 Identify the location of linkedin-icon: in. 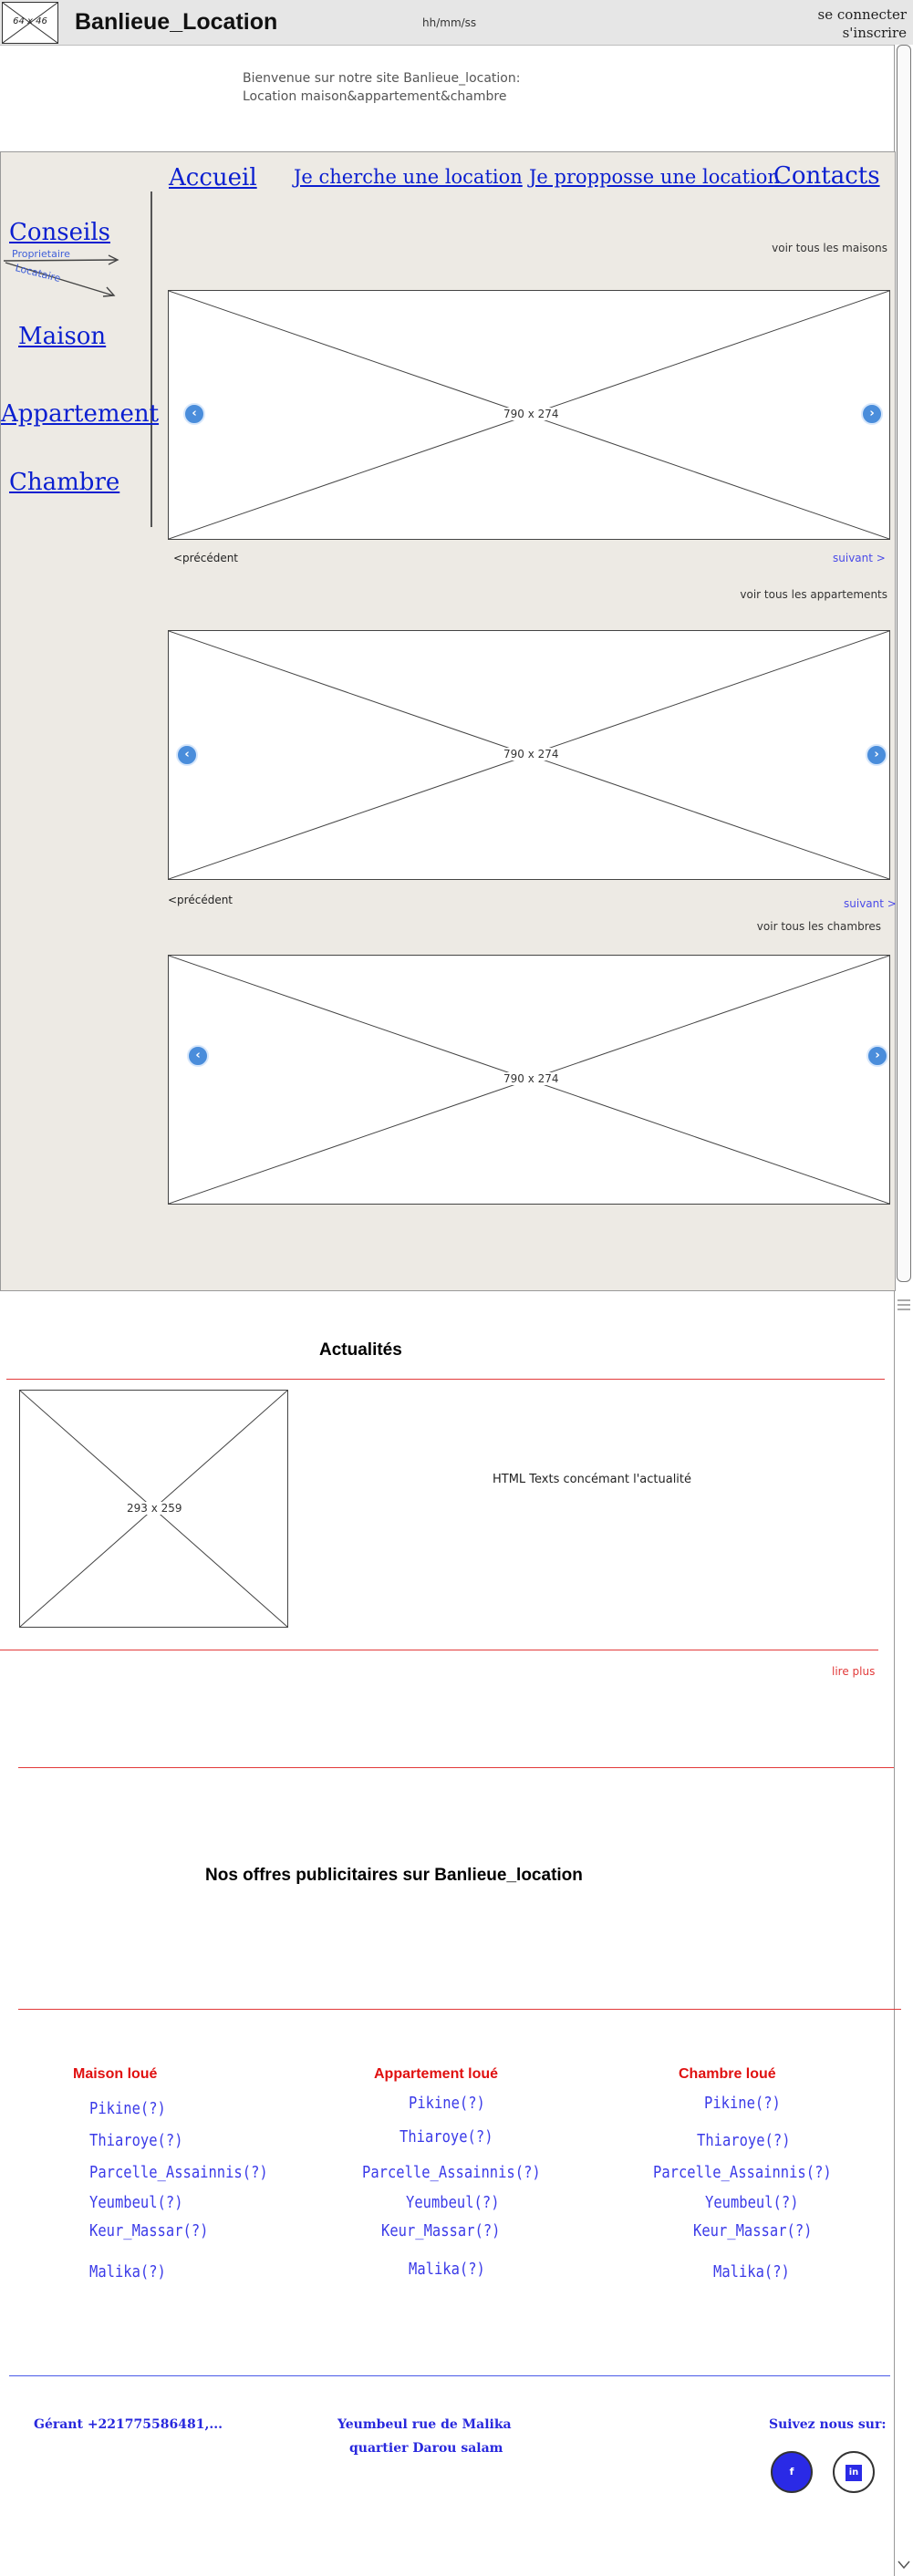
(854, 2472).